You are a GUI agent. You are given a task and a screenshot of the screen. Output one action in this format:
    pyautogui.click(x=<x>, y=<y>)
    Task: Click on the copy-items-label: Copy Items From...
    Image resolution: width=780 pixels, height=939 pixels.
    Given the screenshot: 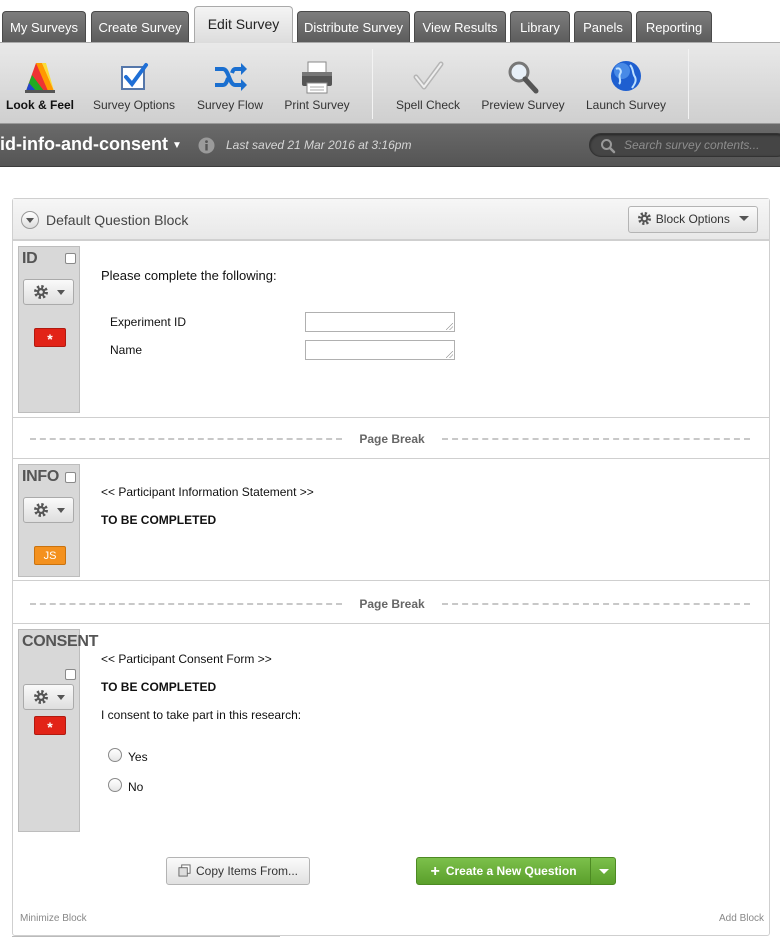 What is the action you would take?
    pyautogui.click(x=247, y=871)
    